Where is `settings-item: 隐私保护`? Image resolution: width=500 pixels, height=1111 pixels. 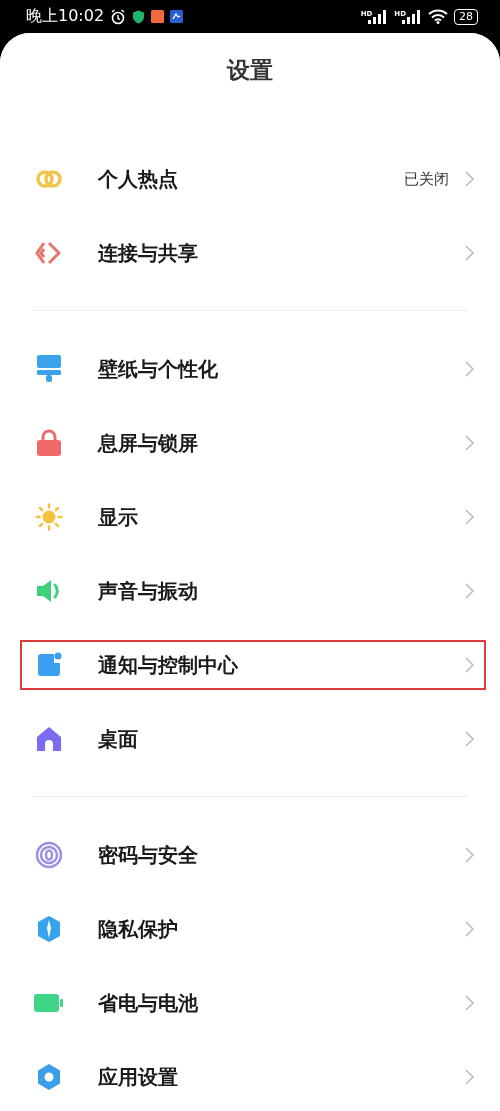
settings-item: 隐私保护 is located at coordinates (253, 929).